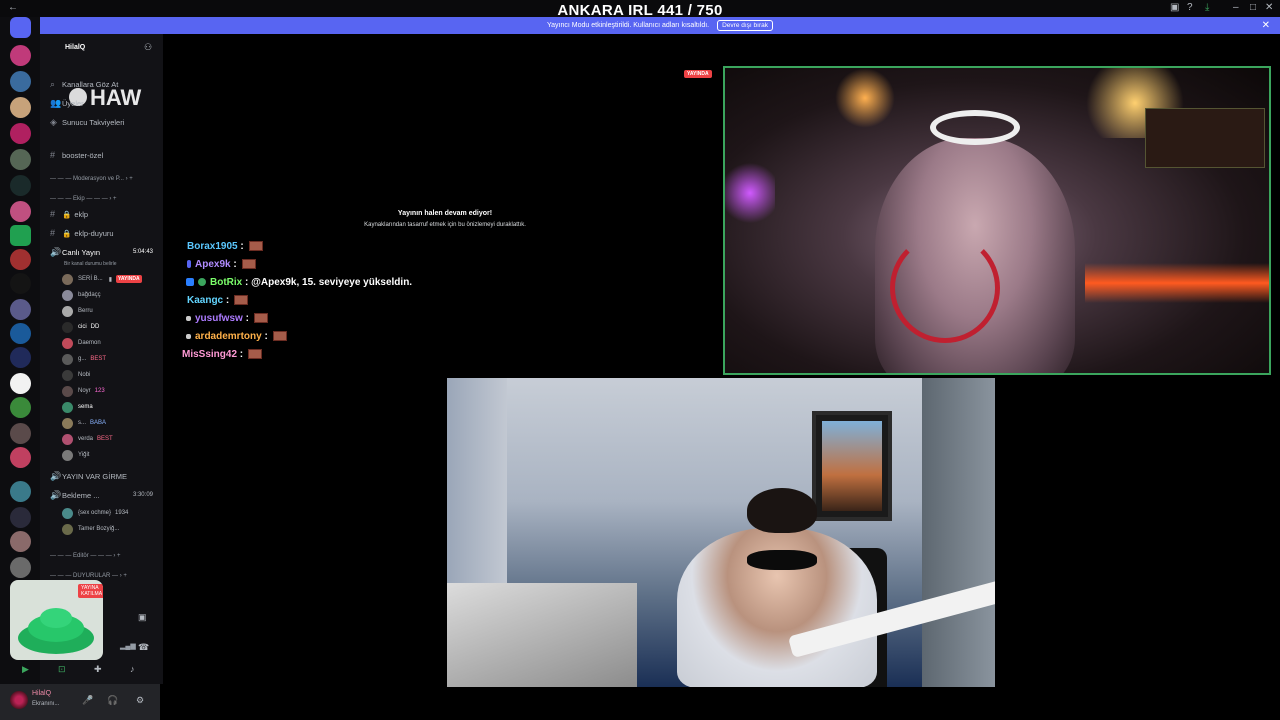  Describe the element at coordinates (852, 466) in the screenshot. I see `poster-art` at that location.